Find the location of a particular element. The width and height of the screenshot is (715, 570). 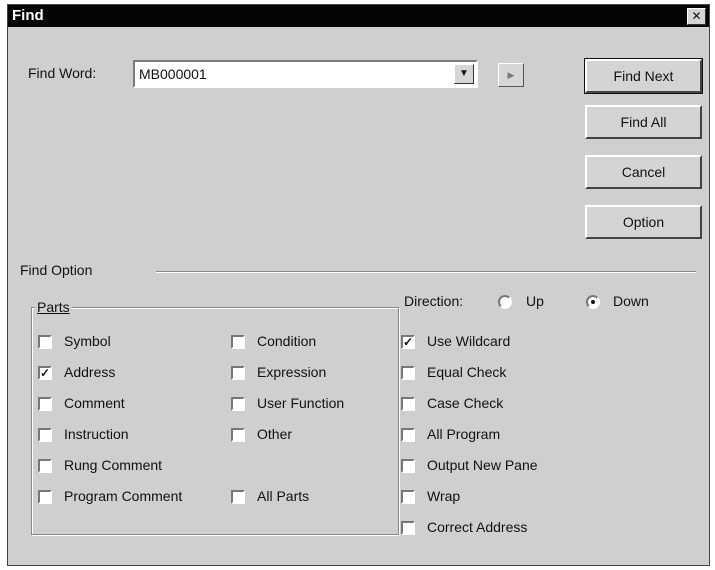

insert-arrow-button: ▶ is located at coordinates (511, 75).